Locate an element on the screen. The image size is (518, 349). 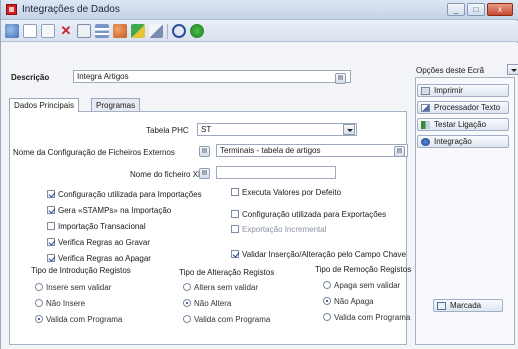
alteracao-group-title: Tipo de Alteração Registos is located at coordinates (227, 272).